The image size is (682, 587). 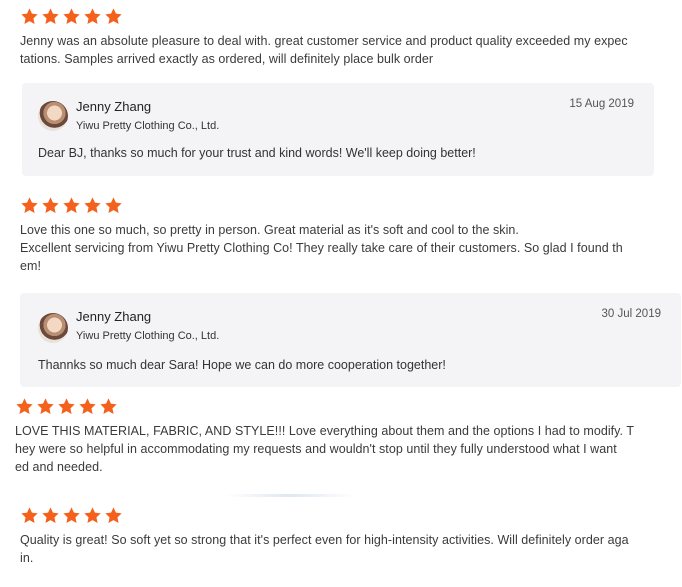 I want to click on reply-date: 15 Aug 2019, so click(x=601, y=104).